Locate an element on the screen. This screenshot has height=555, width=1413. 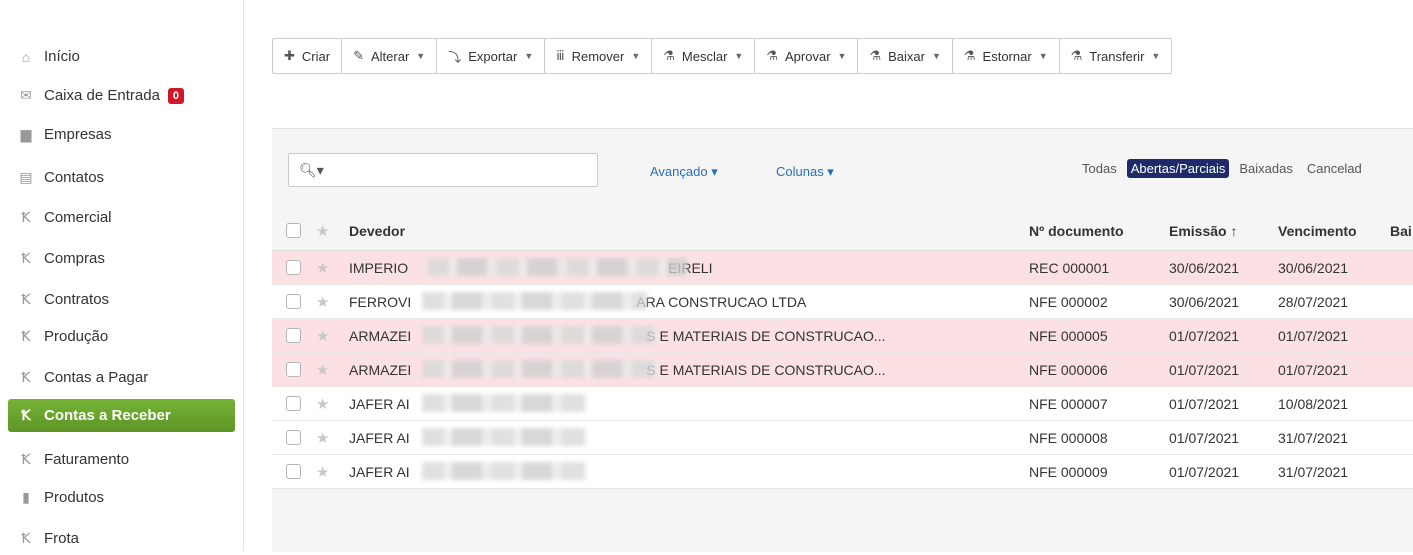
vencimento-cell: 01/07/2021 is located at coordinates (1313, 369).